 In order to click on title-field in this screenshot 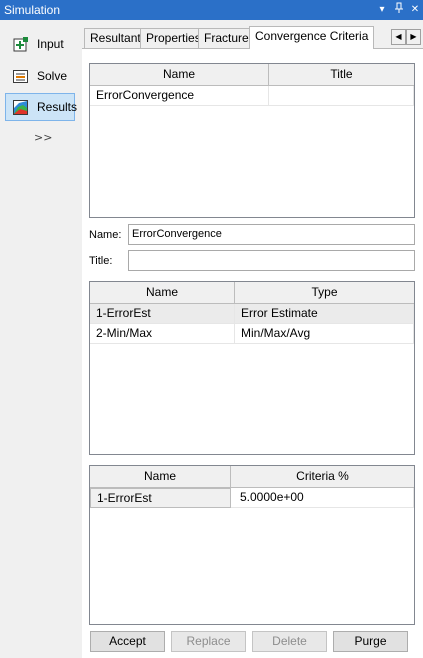, I will do `click(271, 260)`.